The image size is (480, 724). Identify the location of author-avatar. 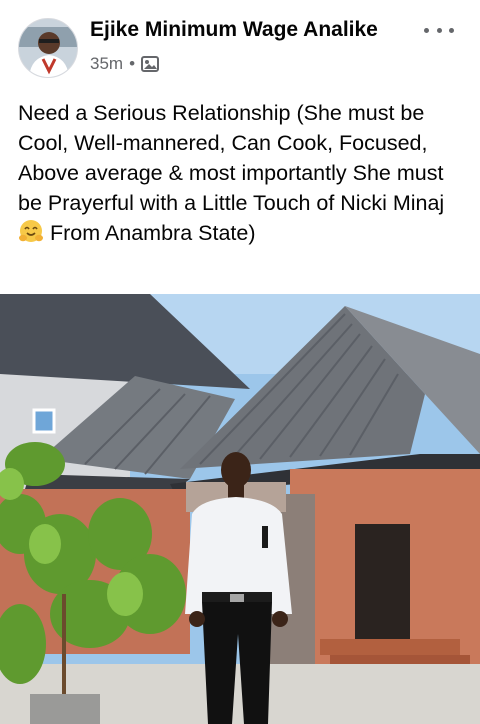
(48, 48).